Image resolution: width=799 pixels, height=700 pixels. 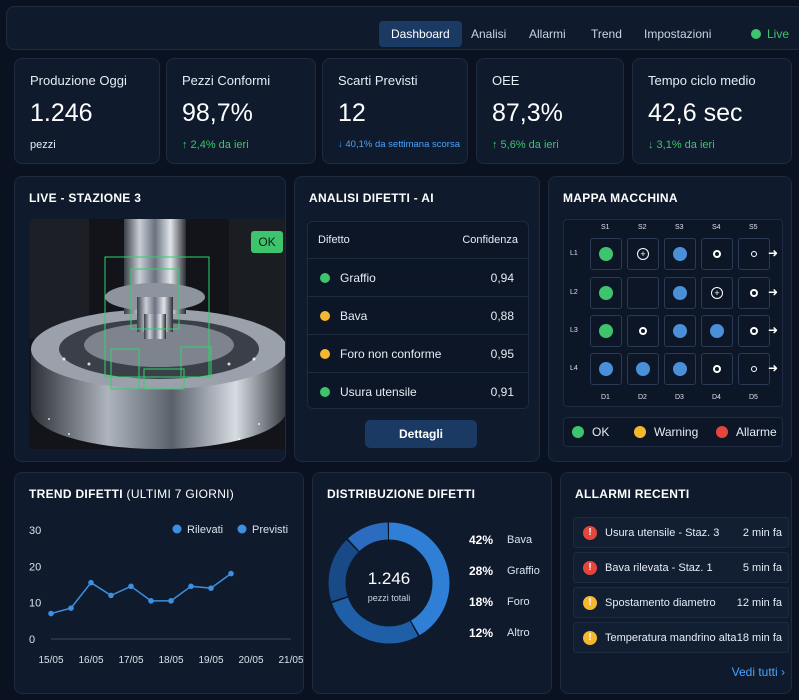 I want to click on donut-legend-label: Foro, so click(x=518, y=602).